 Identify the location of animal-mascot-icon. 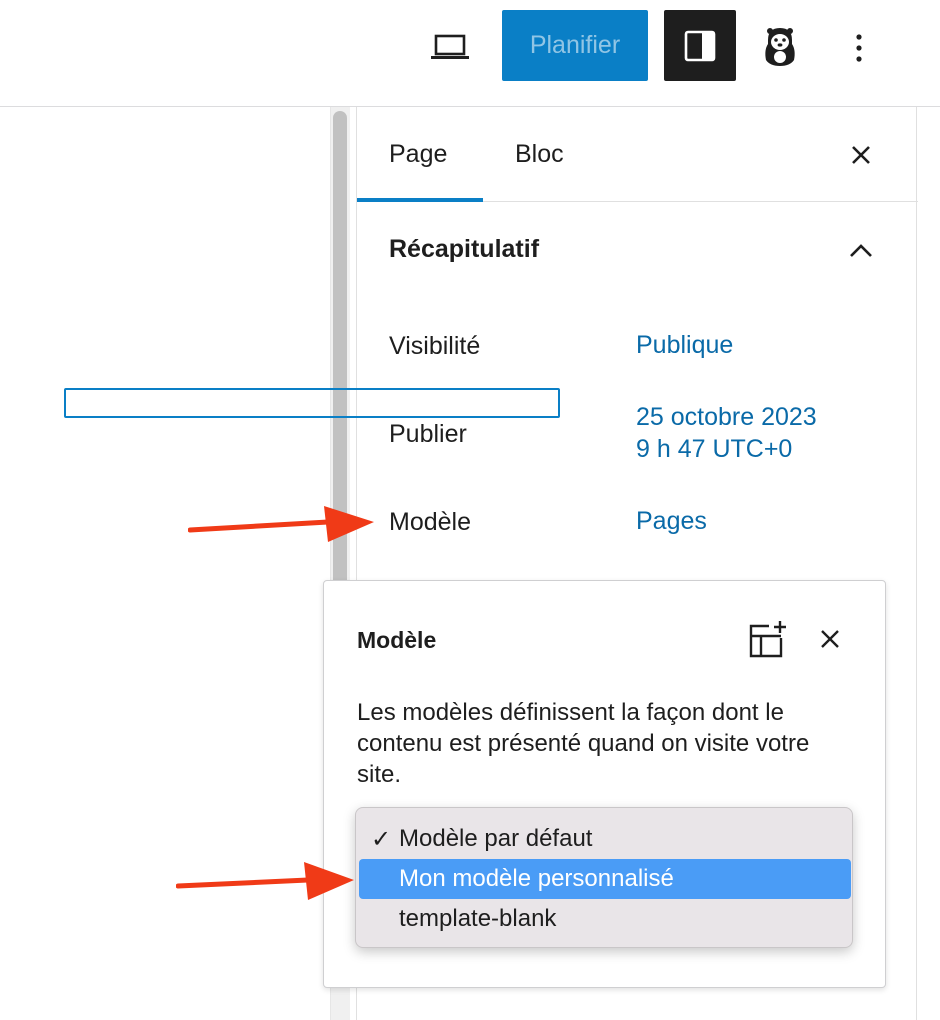
(780, 47).